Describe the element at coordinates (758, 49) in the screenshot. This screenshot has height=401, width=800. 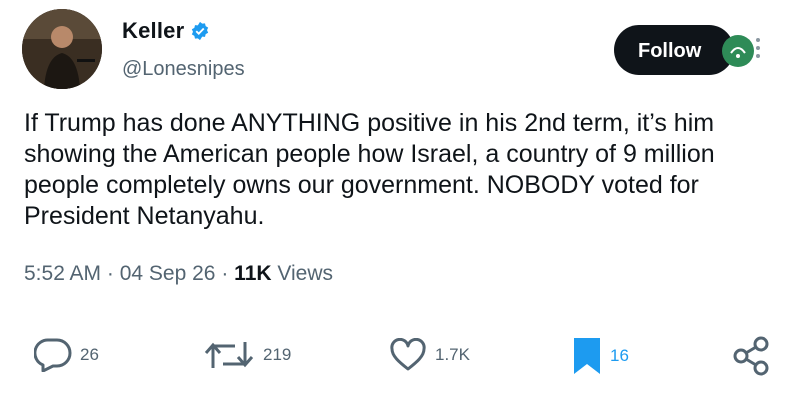
I see `more-icon` at that location.